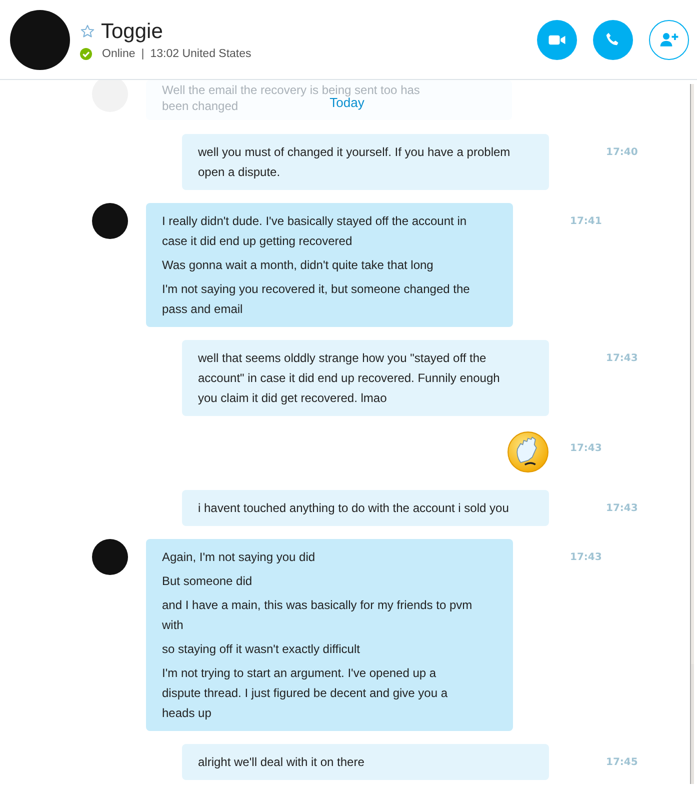 The height and width of the screenshot is (793, 697). Describe the element at coordinates (622, 152) in the screenshot. I see `message-time: 17:40` at that location.